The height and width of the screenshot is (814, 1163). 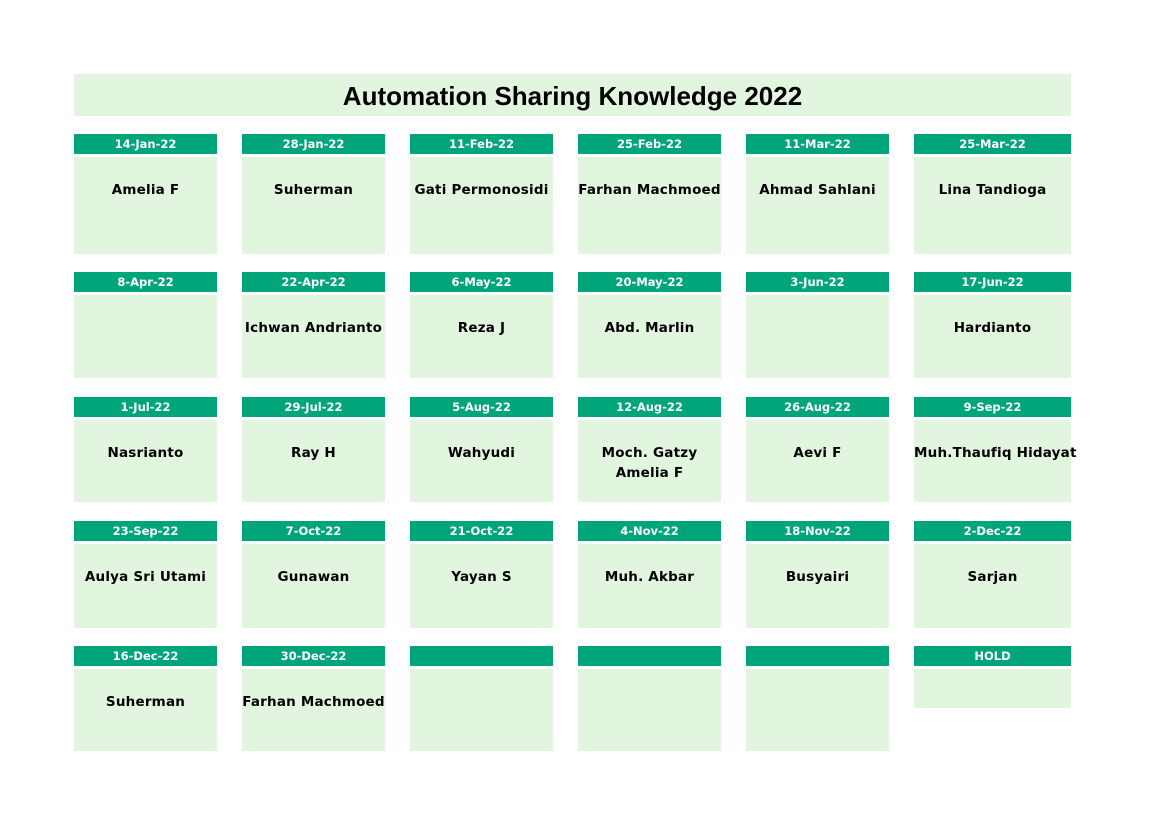 I want to click on date-header: 20-May-22, so click(x=649, y=282).